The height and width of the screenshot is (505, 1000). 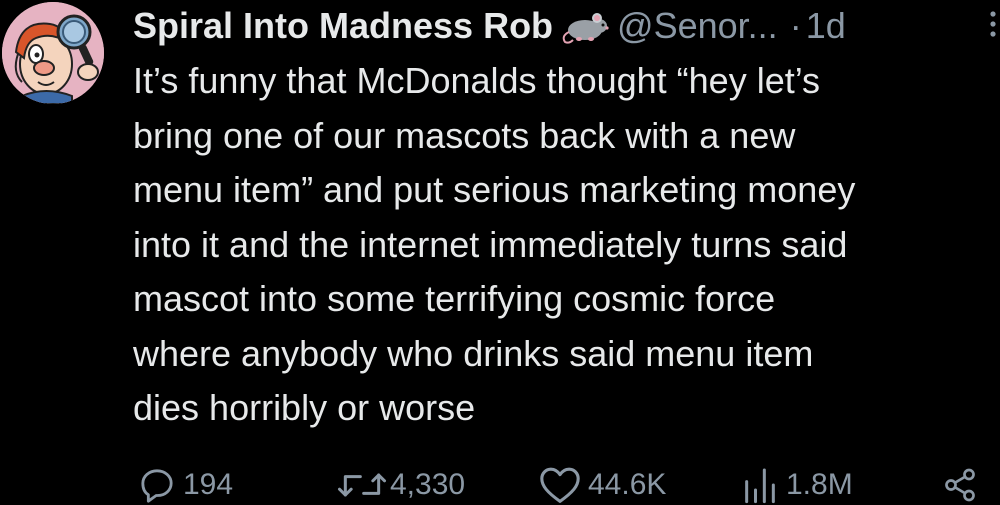 I want to click on repost-button: 4,330, so click(x=400, y=484).